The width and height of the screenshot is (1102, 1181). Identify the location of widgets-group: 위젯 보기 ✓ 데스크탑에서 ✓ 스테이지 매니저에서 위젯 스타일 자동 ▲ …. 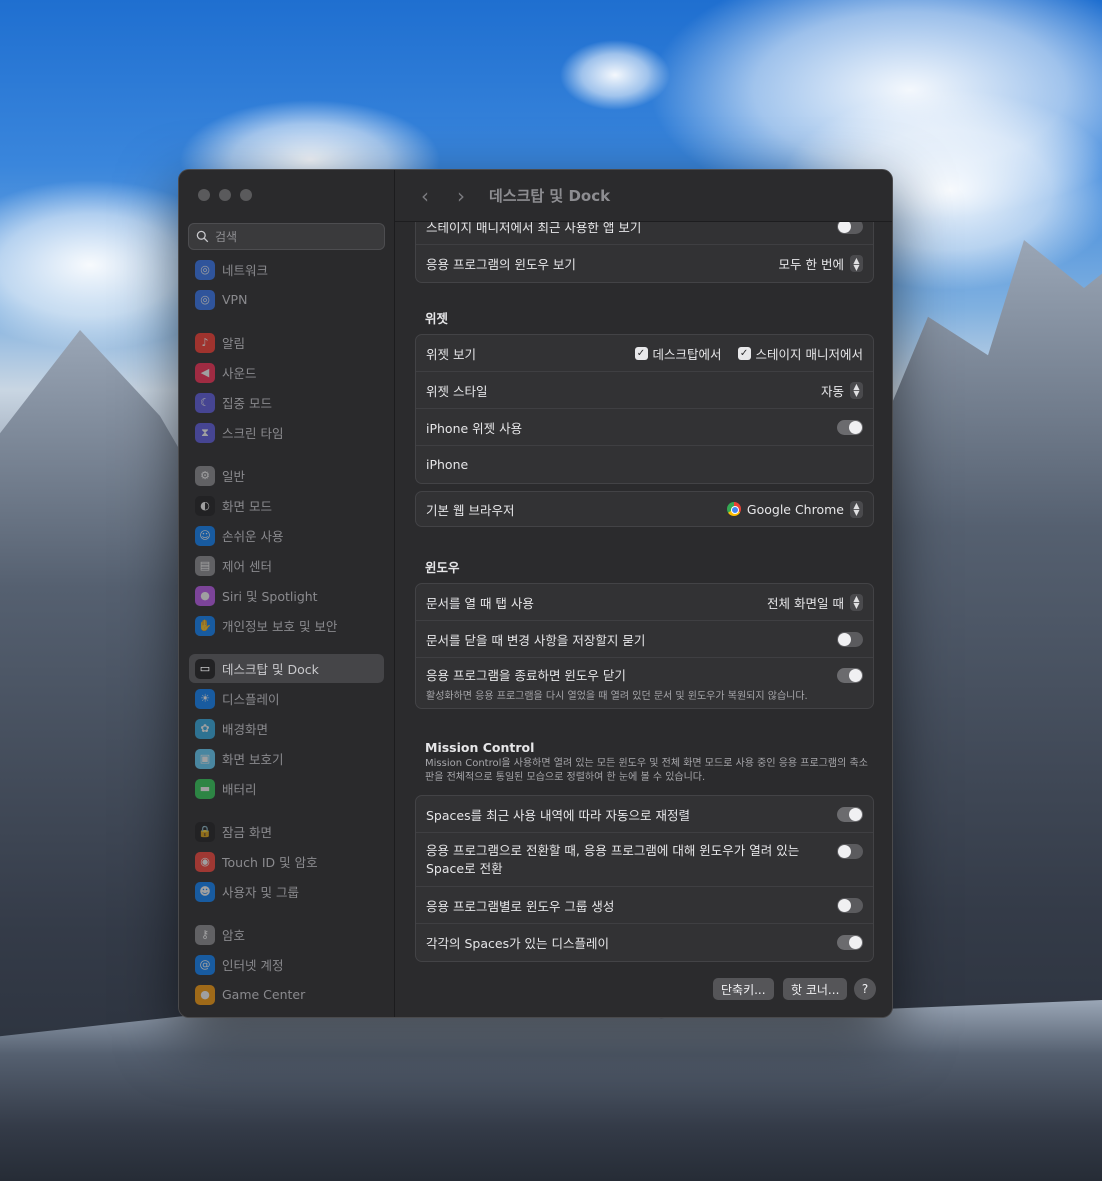
(644, 409).